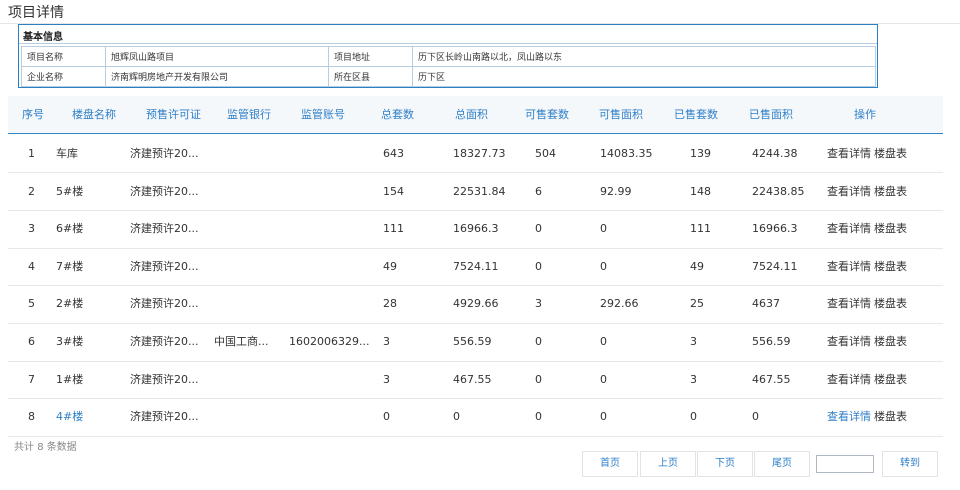  Describe the element at coordinates (94, 114) in the screenshot. I see `column-header-building-name: 楼盘名称` at that location.